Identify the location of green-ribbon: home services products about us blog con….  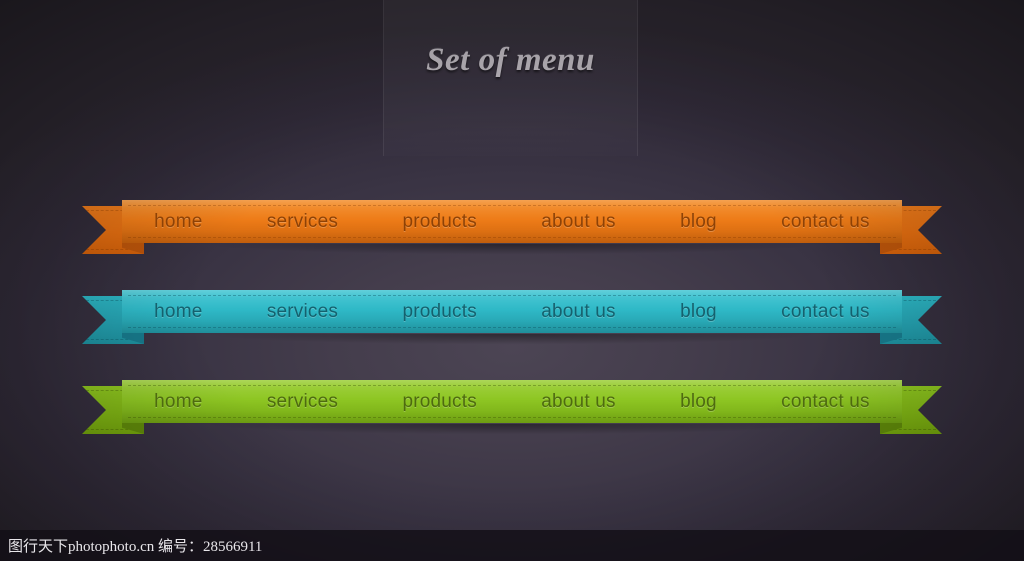
(512, 408).